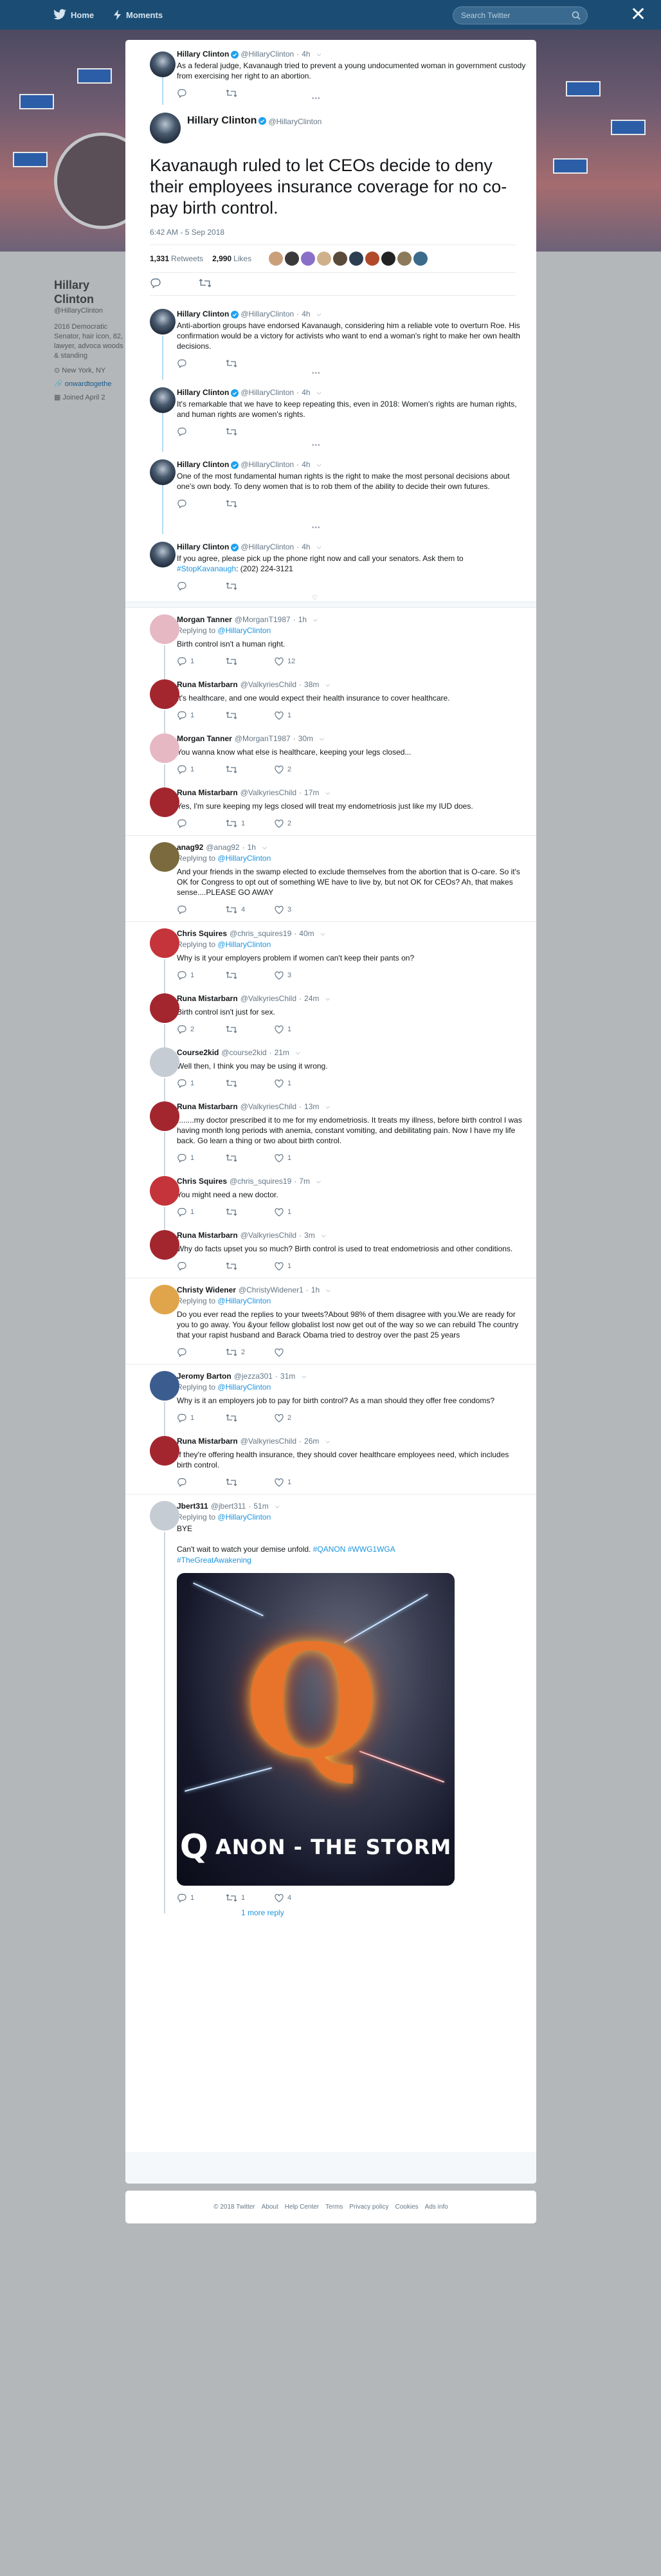 The height and width of the screenshot is (2576, 661). What do you see at coordinates (214, 1560) in the screenshot?
I see `hashtag-link: #TheGreatAwakening` at bounding box center [214, 1560].